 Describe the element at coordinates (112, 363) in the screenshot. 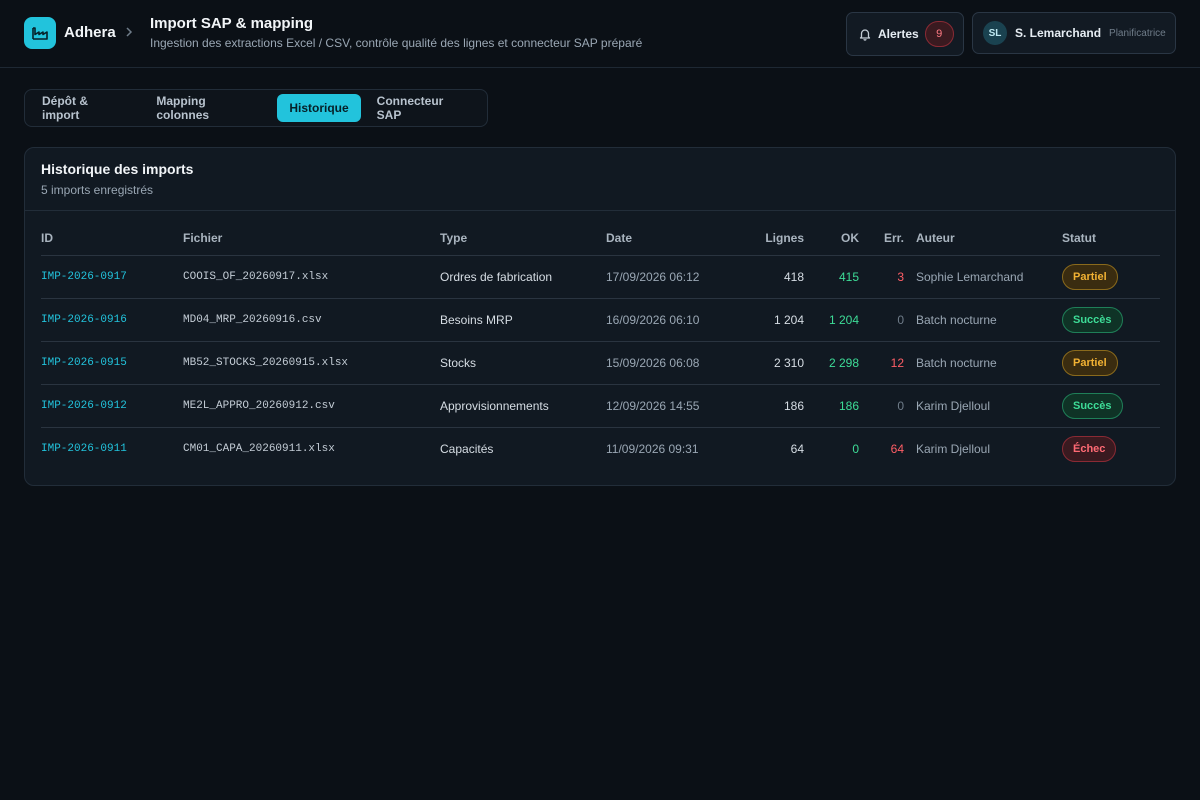

I see `import-id-link: IMP-2026-0915` at that location.